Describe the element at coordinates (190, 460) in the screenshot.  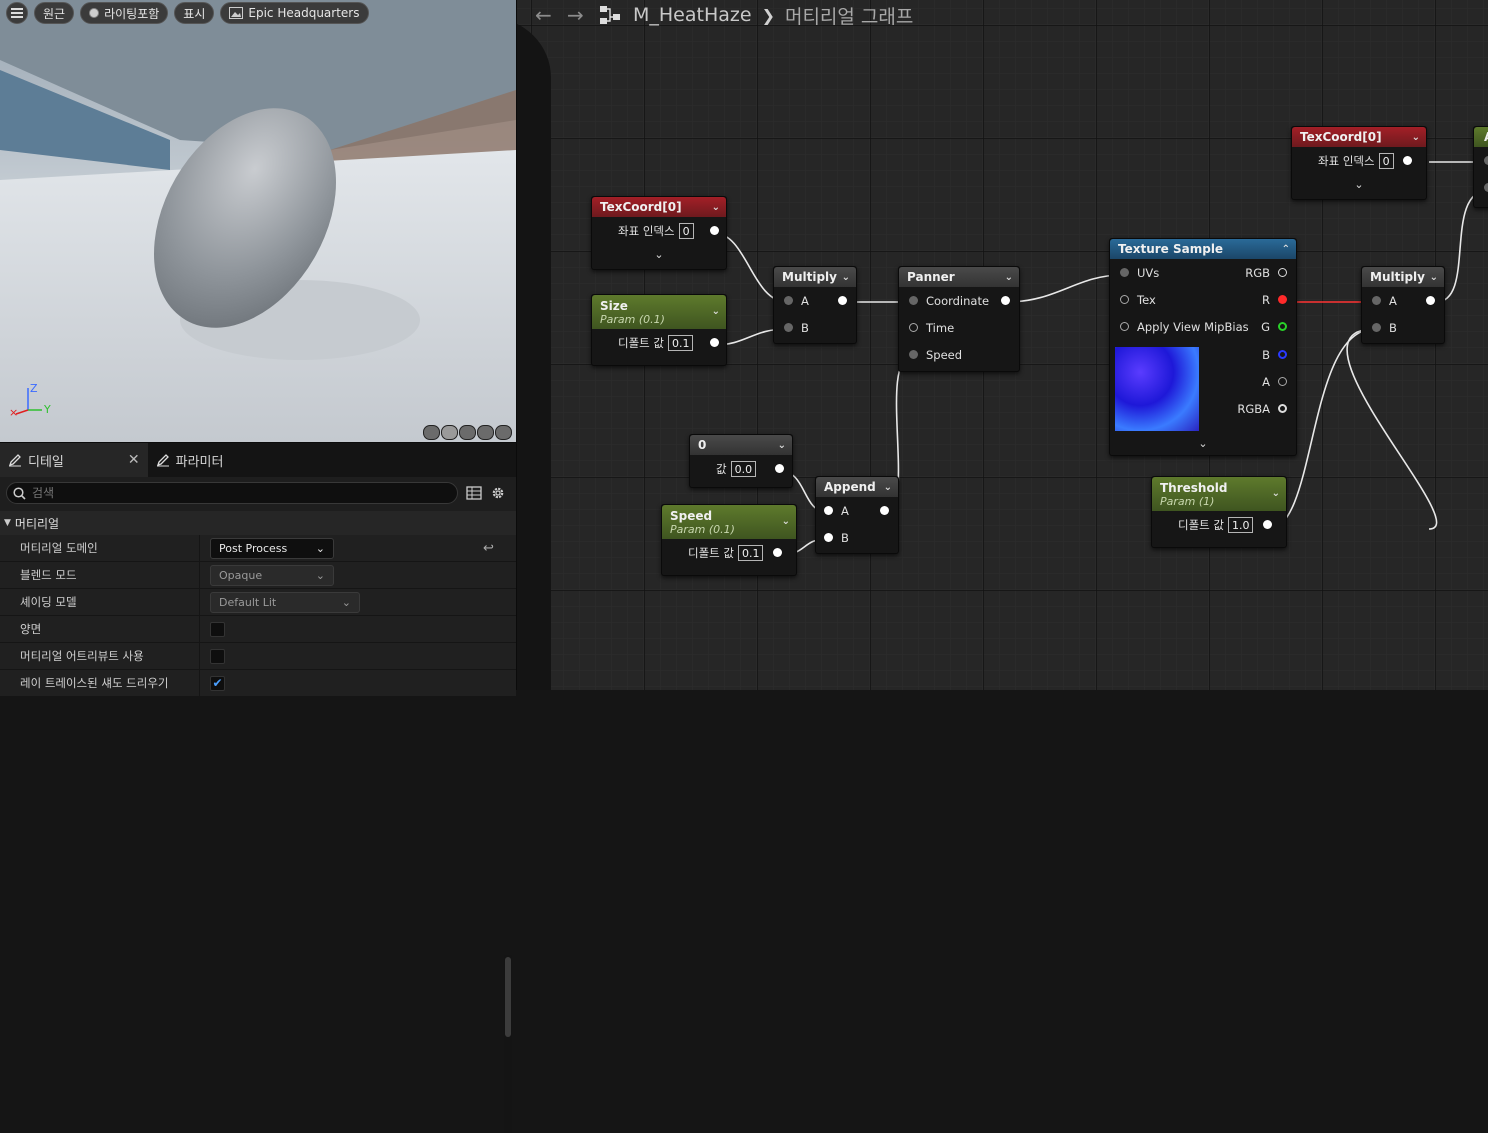
I see `tab-parameters: 파라미터` at that location.